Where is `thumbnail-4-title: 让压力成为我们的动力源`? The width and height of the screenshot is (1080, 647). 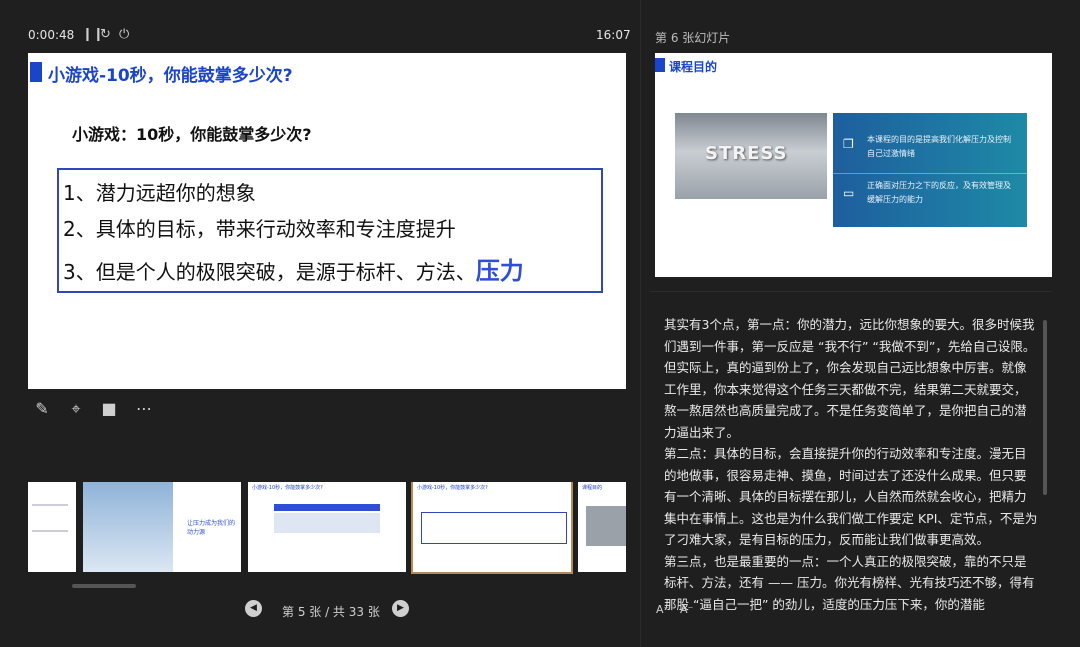
thumbnail-4-title: 让压力成为我们的动力源 is located at coordinates (211, 528).